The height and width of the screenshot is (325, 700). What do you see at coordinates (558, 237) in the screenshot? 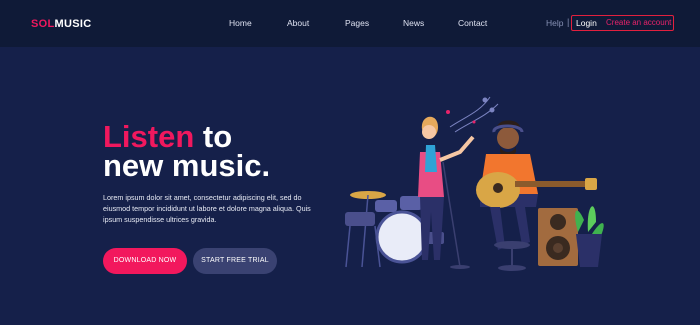
I see `speaker-box` at bounding box center [558, 237].